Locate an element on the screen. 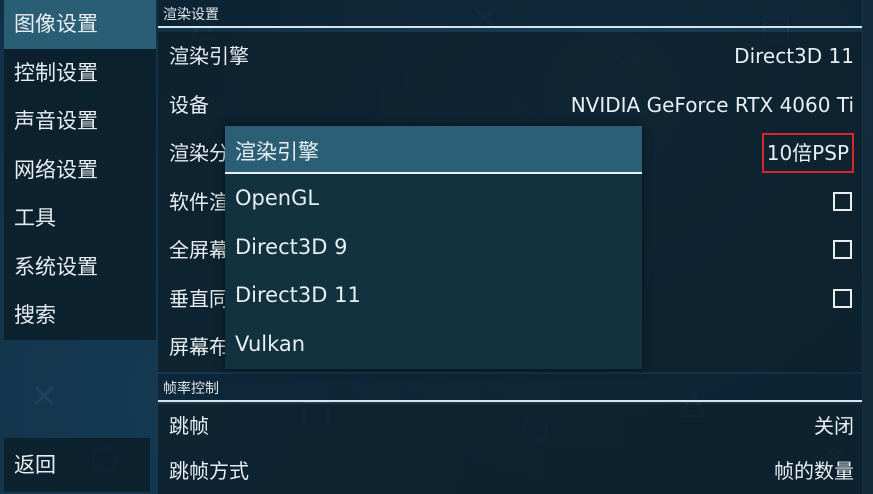  setting-frame-skip: 跳帧 关闭 is located at coordinates (510, 426).